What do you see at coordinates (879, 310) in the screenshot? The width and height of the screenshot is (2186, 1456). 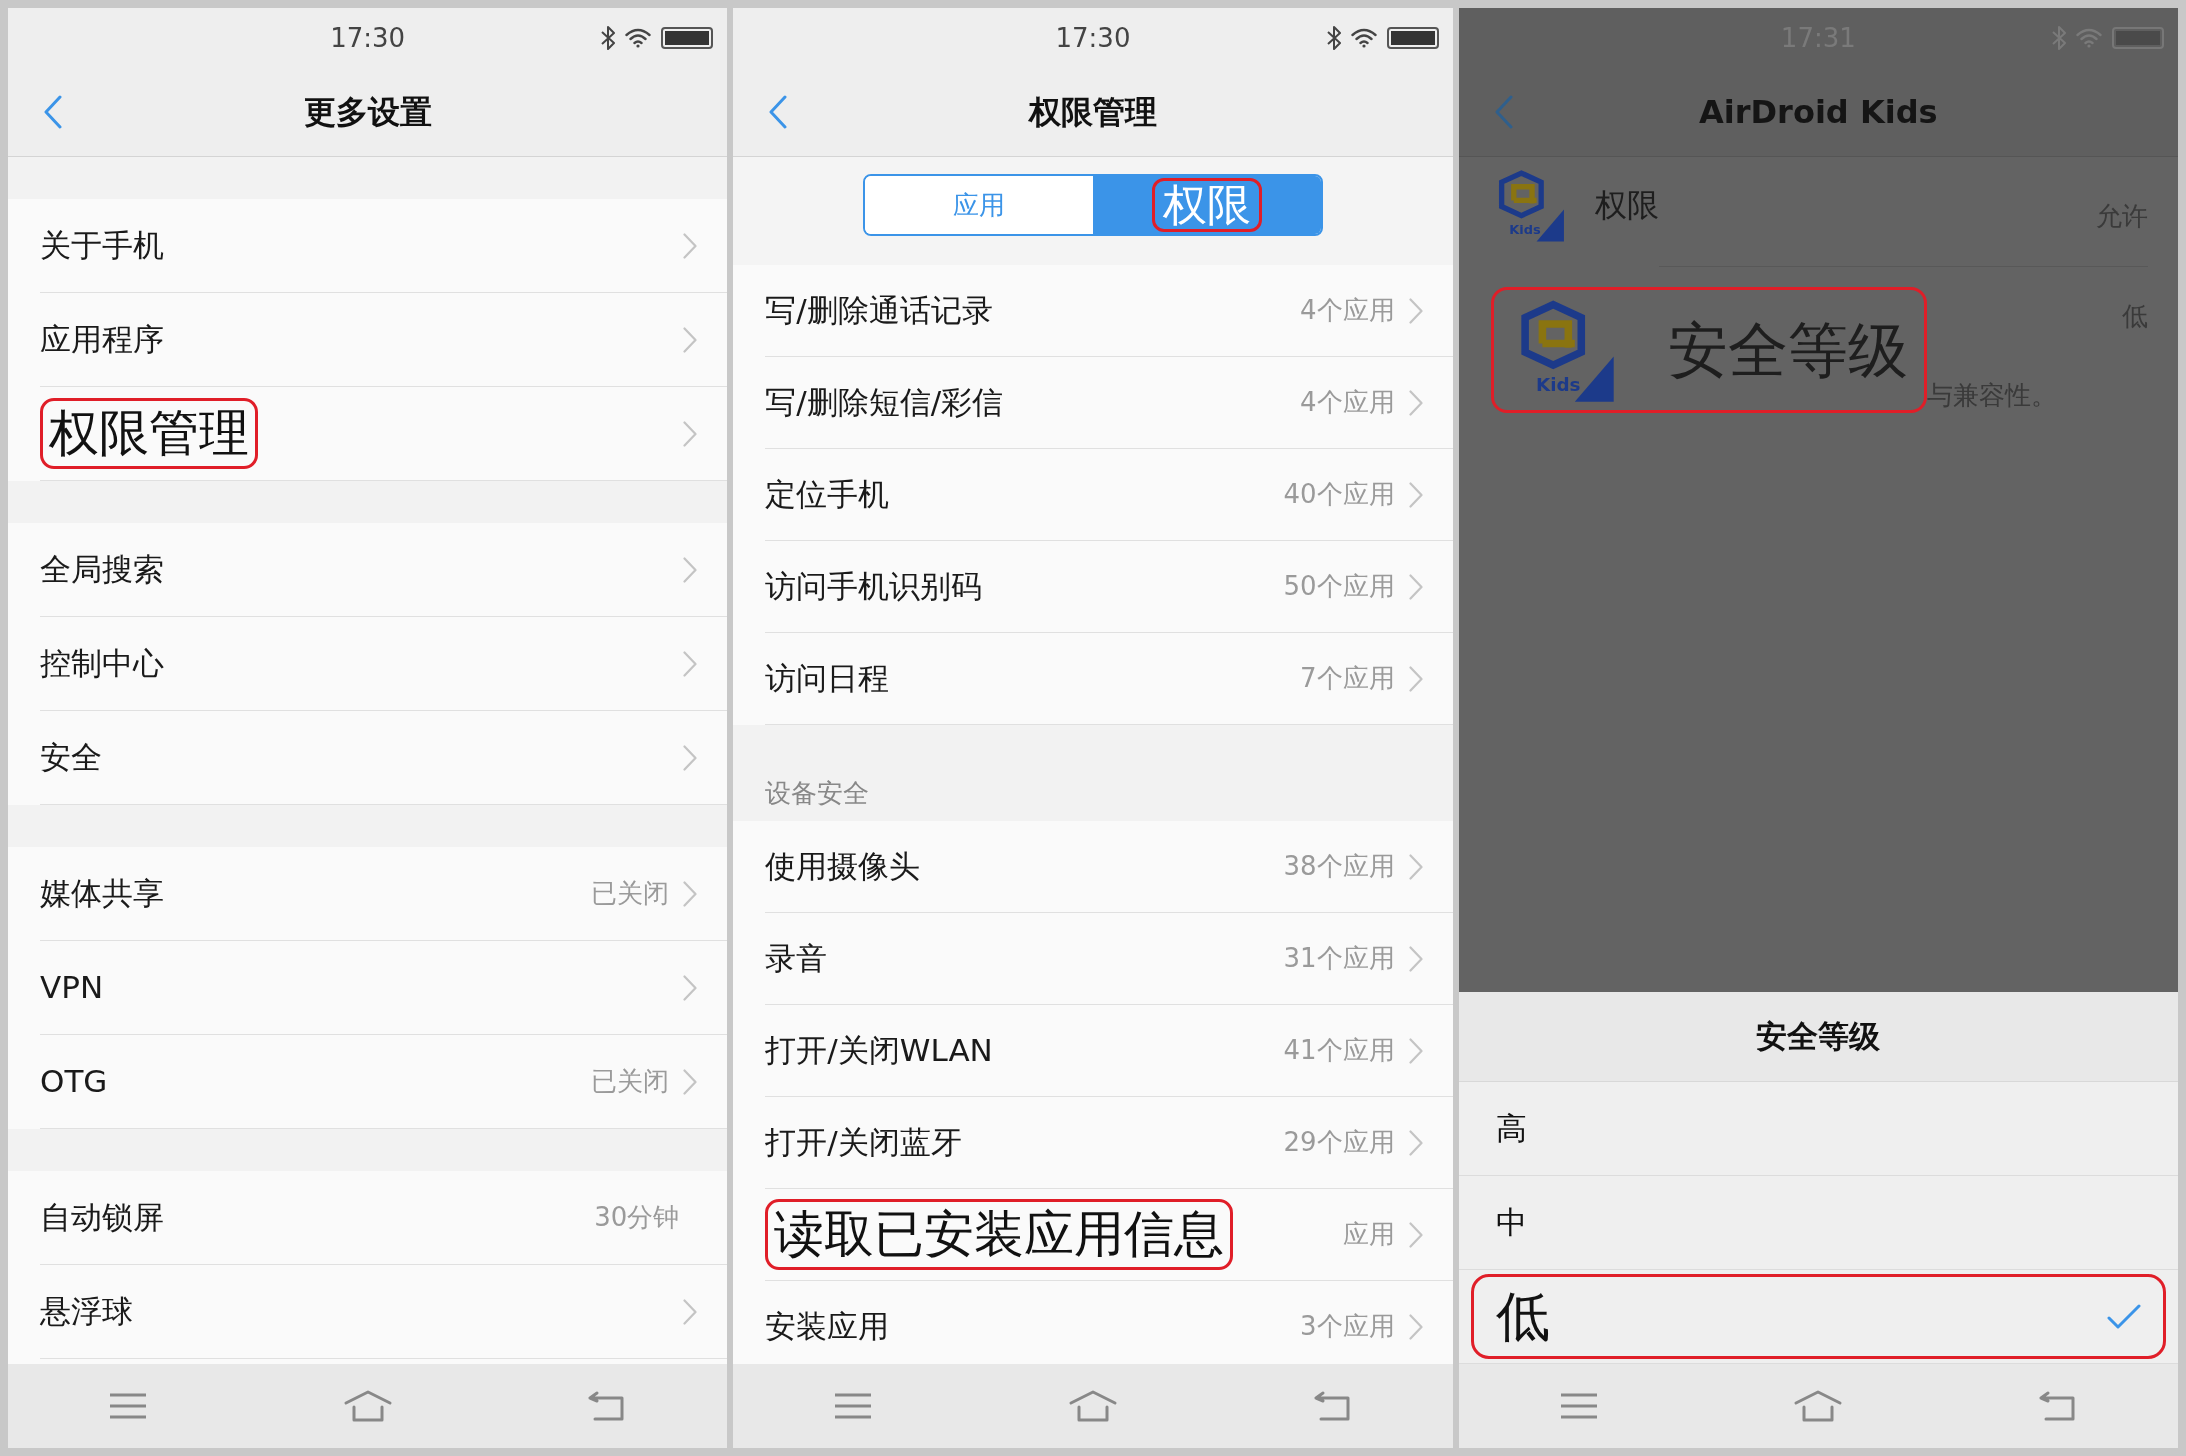 I see `setting-label: 写/删除通话记录` at bounding box center [879, 310].